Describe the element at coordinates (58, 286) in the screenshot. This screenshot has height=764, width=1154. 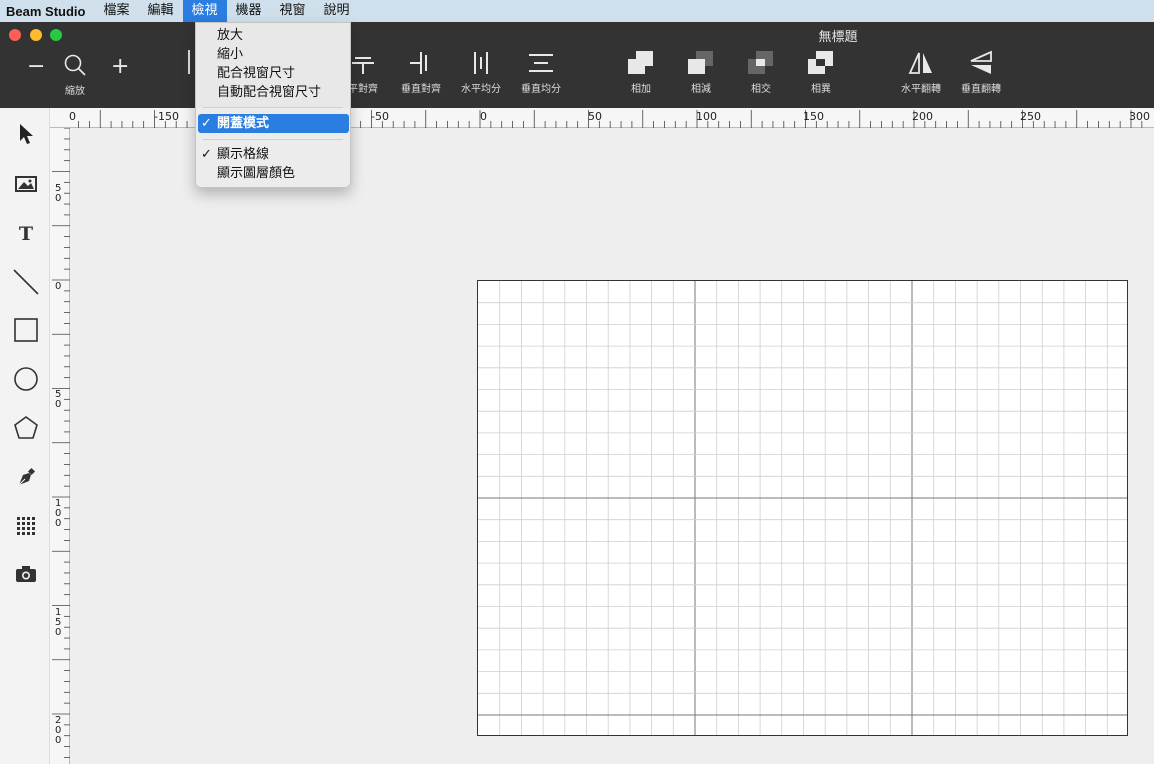
I see `ruler-left-label: 0` at that location.